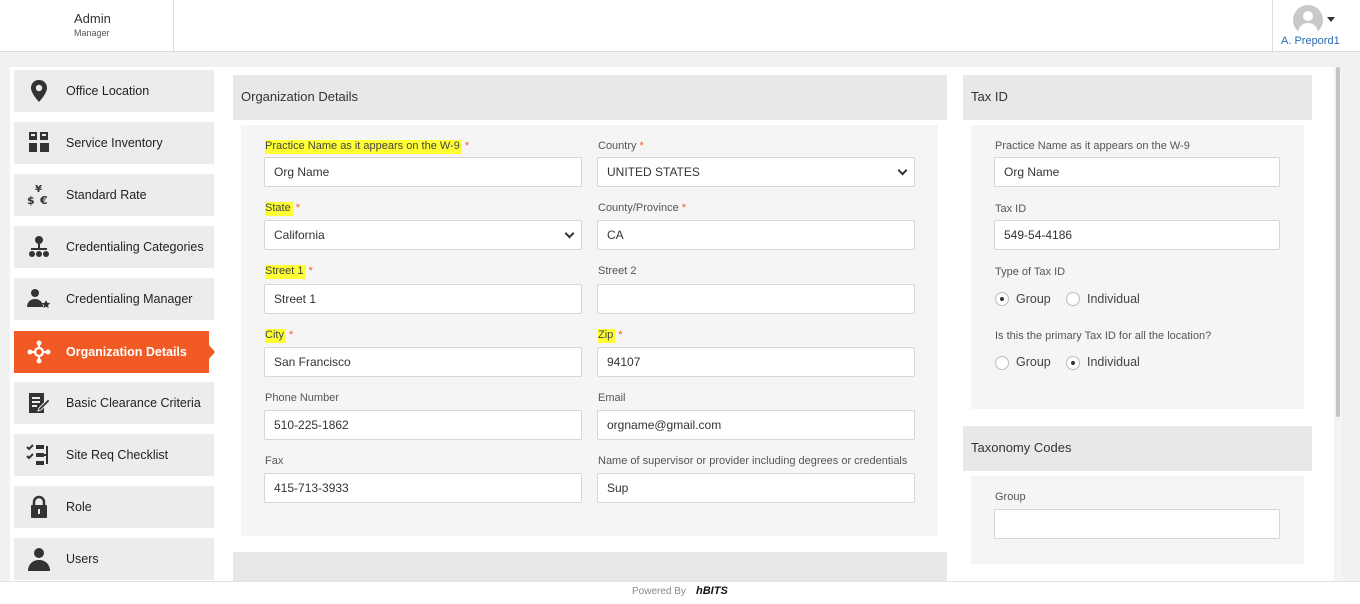 This screenshot has width=1360, height=604. What do you see at coordinates (39, 507) in the screenshot?
I see `lock-icon` at bounding box center [39, 507].